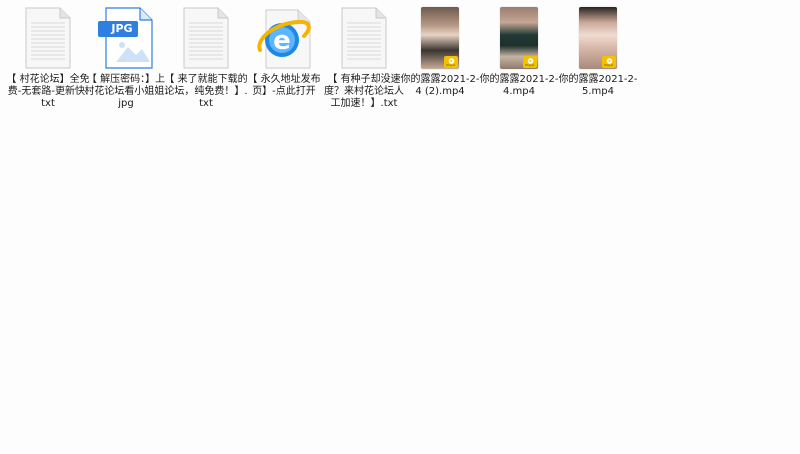 The width and height of the screenshot is (800, 454). I want to click on file-name-label: 你的露露2021-2-4 (2).mp4, so click(440, 85).